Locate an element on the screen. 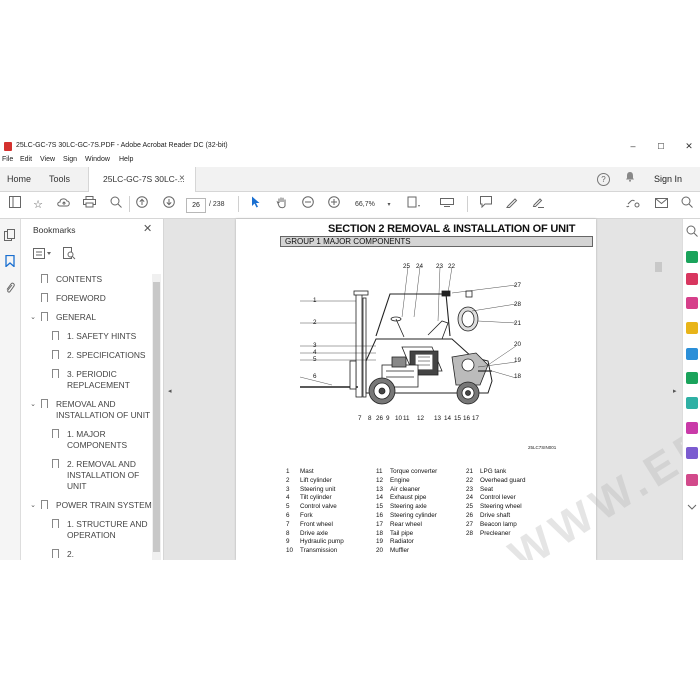 The height and width of the screenshot is (700, 700). zoom-dropdown-icon: ▾ is located at coordinates (389, 205).